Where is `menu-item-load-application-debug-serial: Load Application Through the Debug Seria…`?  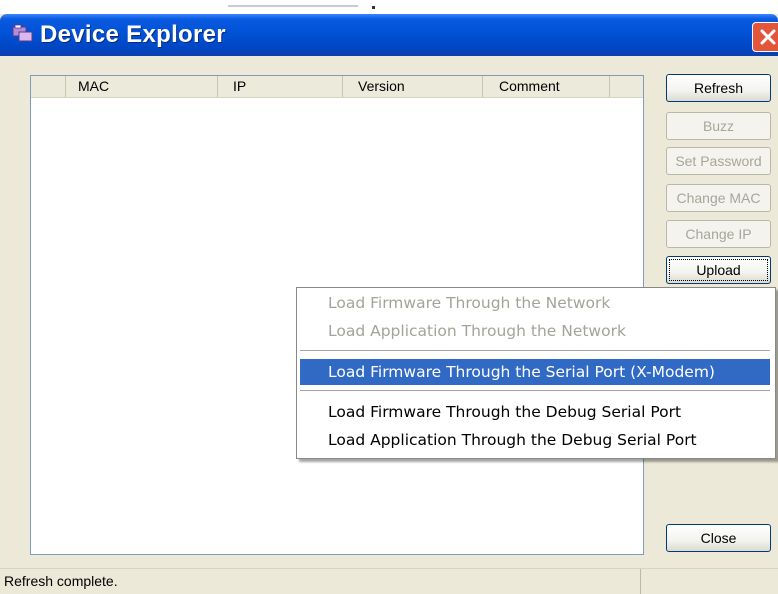
menu-item-load-application-debug-serial: Load Application Through the Debug Seria… is located at coordinates (535, 440).